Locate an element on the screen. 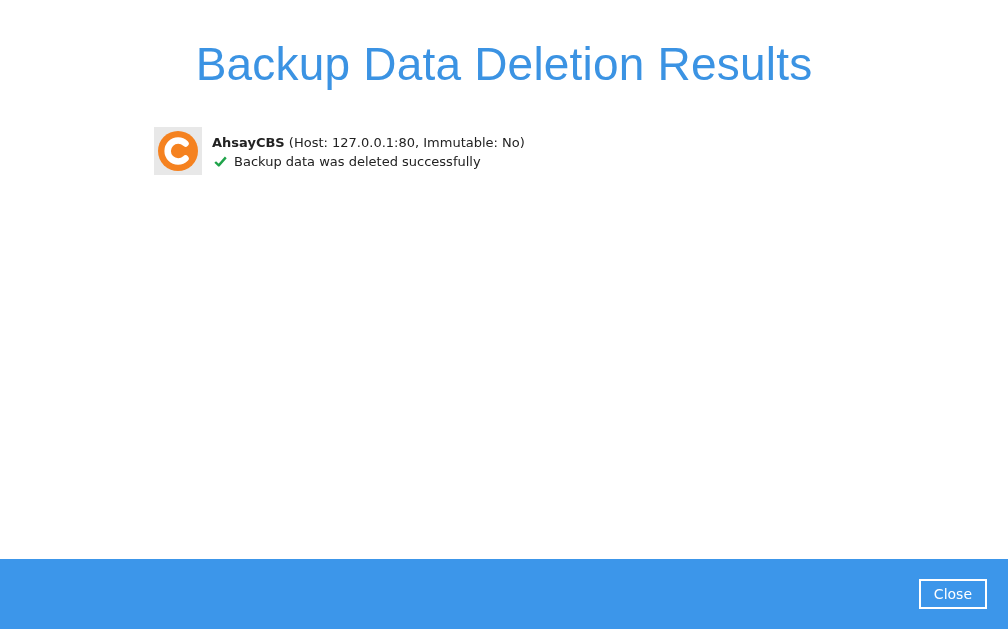 The height and width of the screenshot is (629, 1008). page-title: Backup Data Deletion Results is located at coordinates (504, 64).